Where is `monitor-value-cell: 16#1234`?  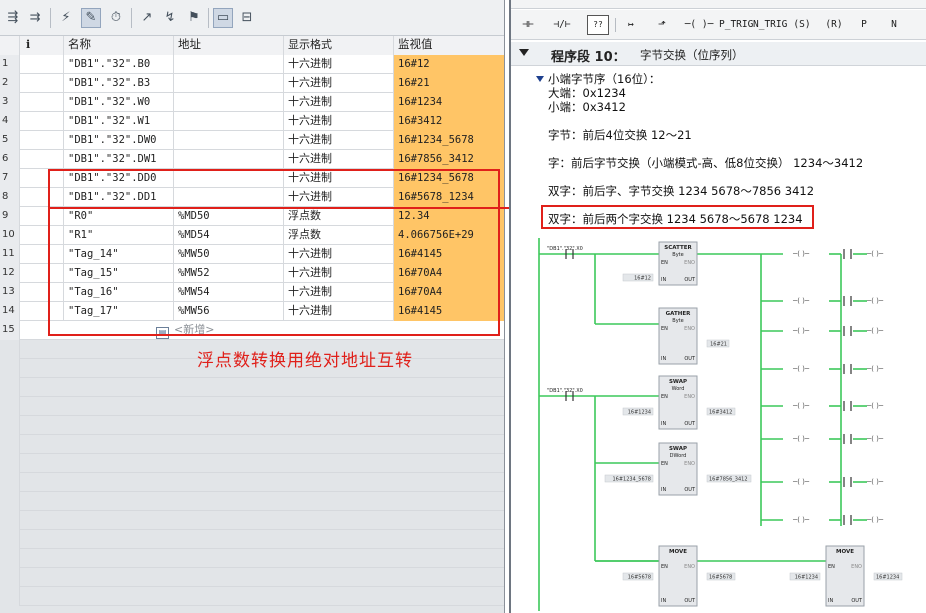 monitor-value-cell: 16#1234 is located at coordinates (449, 102).